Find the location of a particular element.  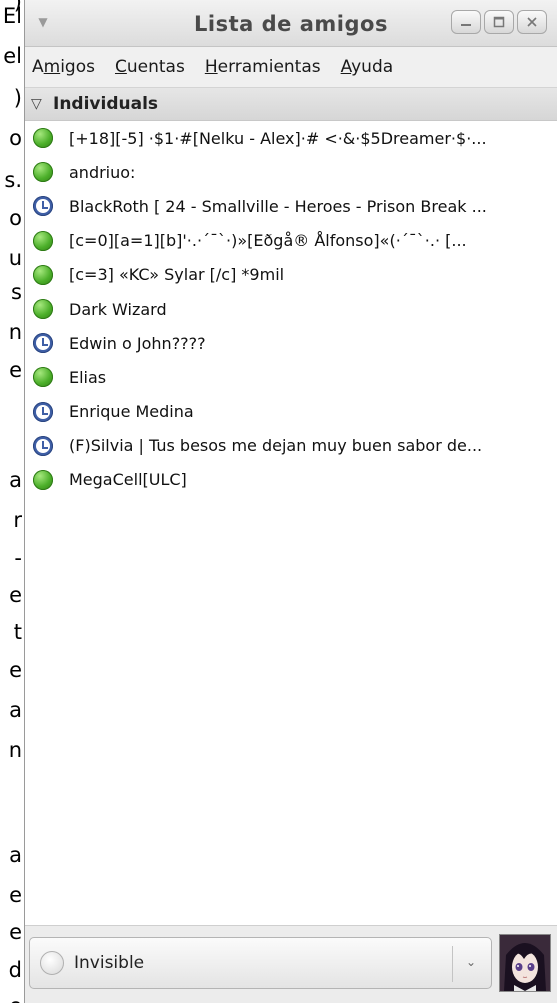

menu-herramientas: Herramientas is located at coordinates (263, 67).